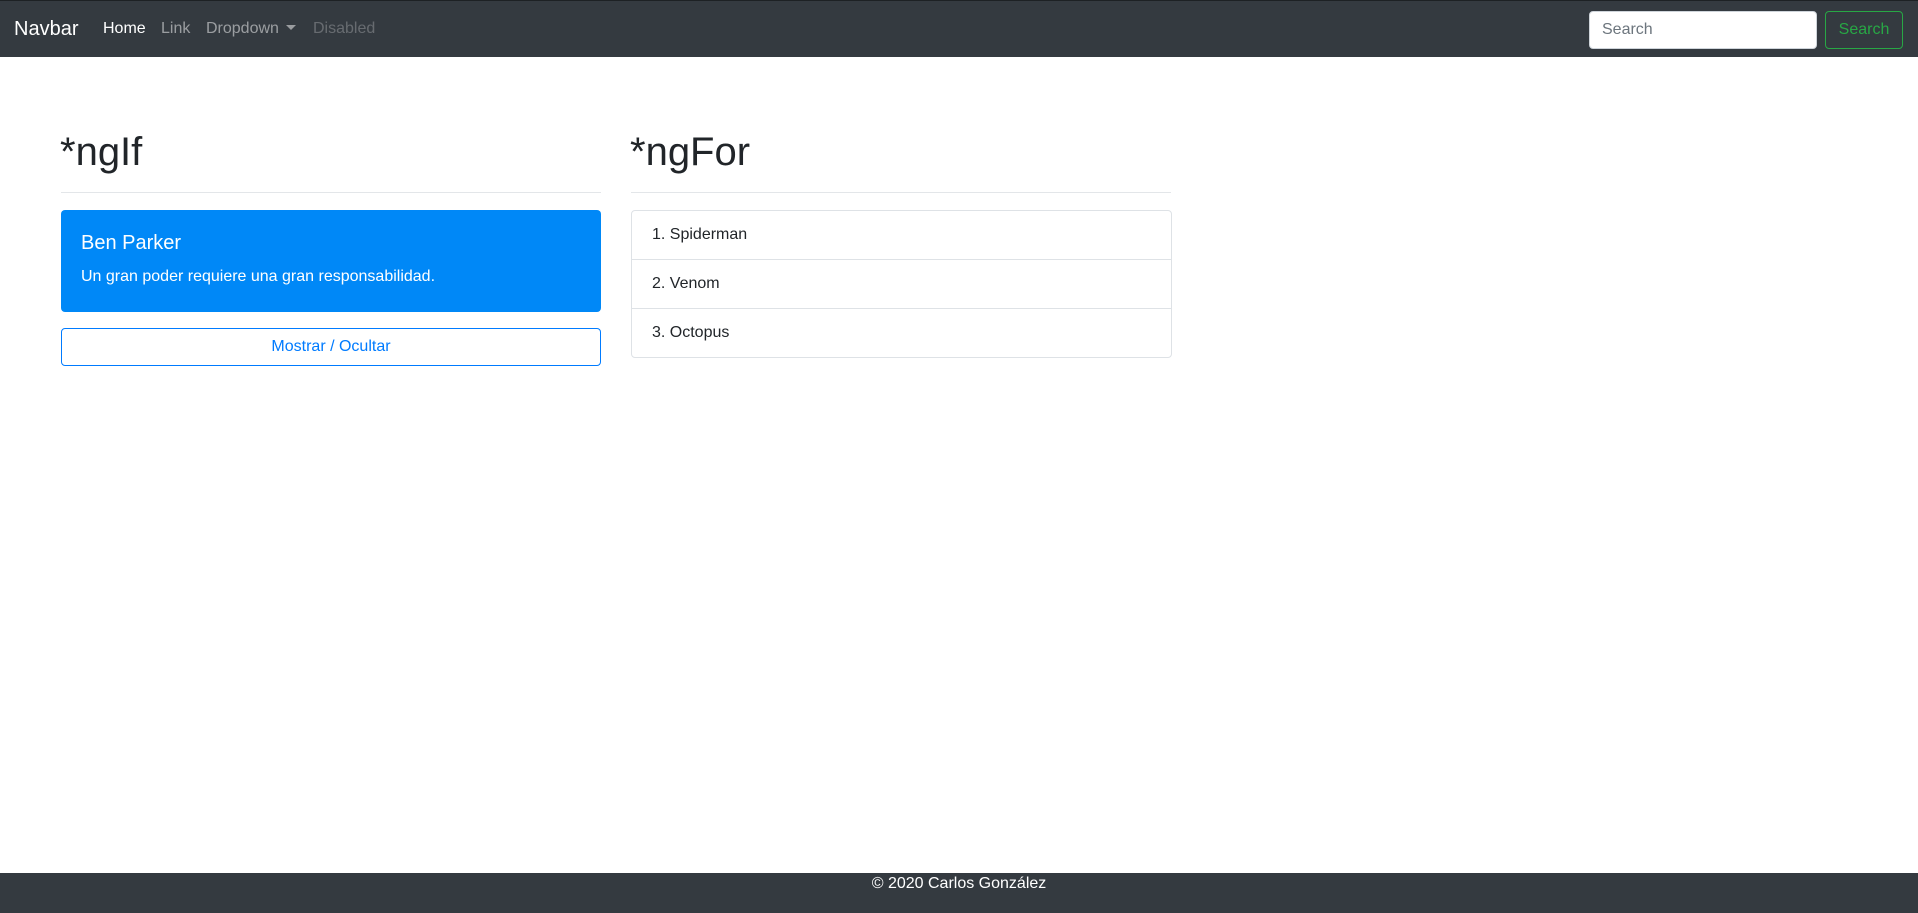 This screenshot has width=1918, height=913. What do you see at coordinates (331, 192) in the screenshot?
I see `ngif-divider` at bounding box center [331, 192].